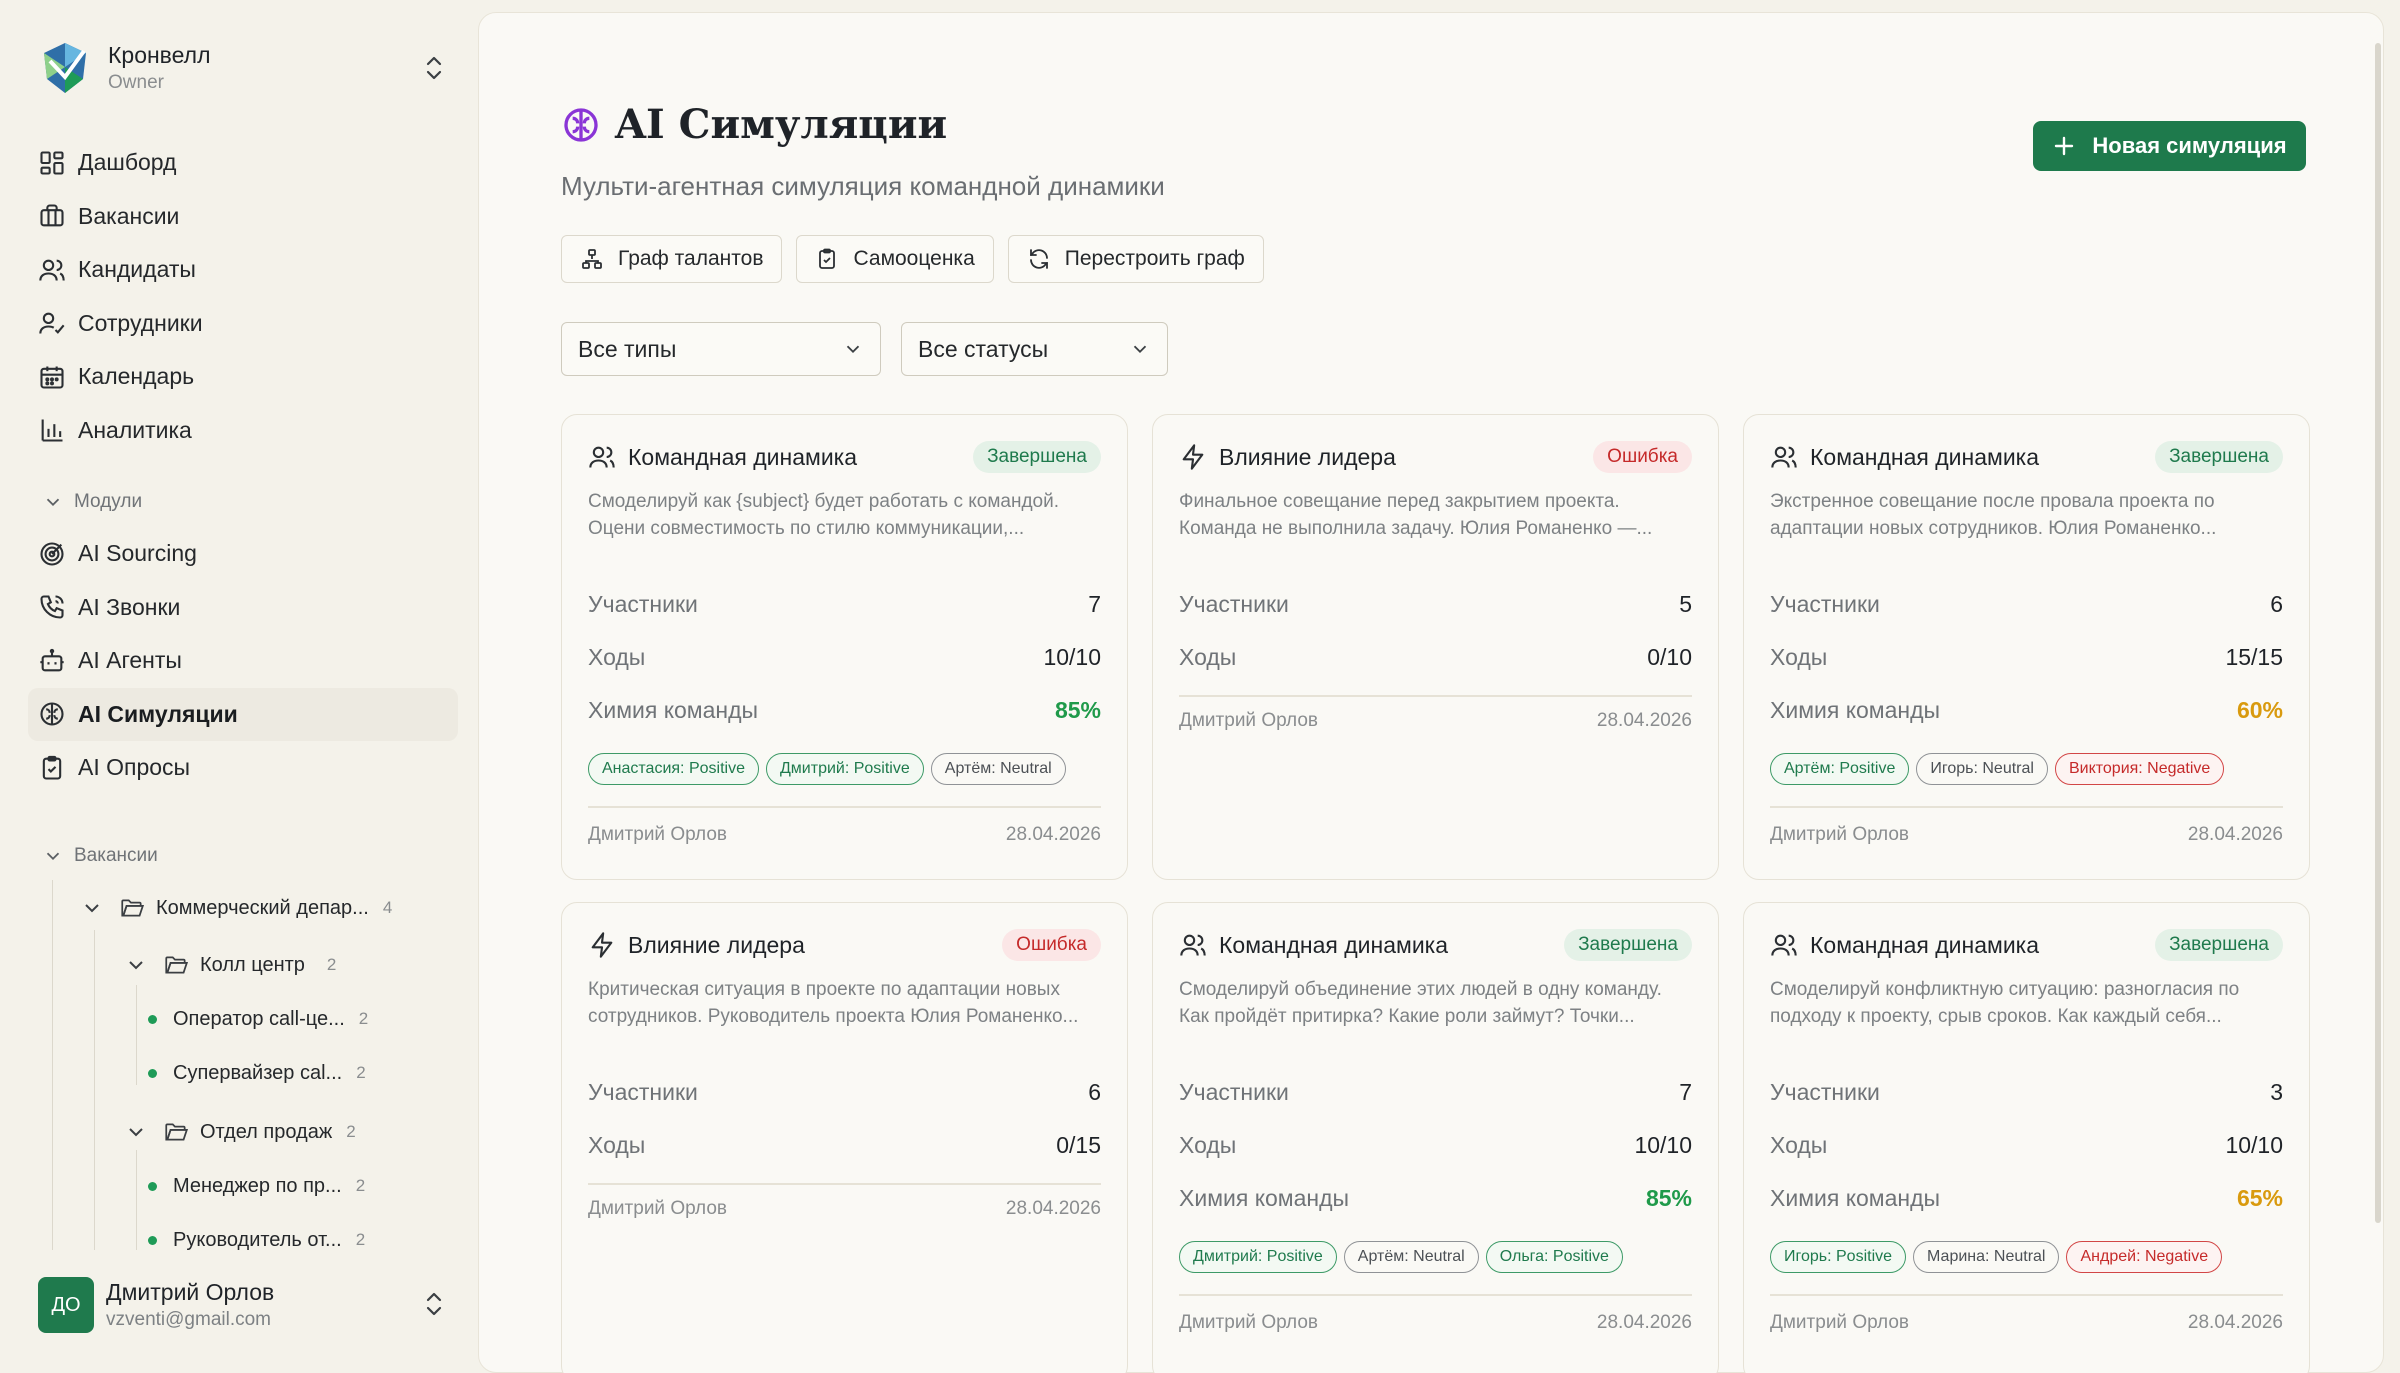 The width and height of the screenshot is (2400, 1373). What do you see at coordinates (2189, 145) in the screenshot?
I see `new-simulation-label: Новая симуляция` at bounding box center [2189, 145].